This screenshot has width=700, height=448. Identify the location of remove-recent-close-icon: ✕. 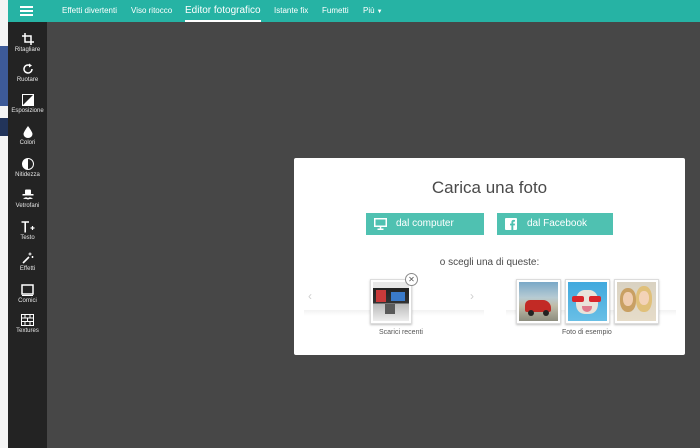
(411, 279).